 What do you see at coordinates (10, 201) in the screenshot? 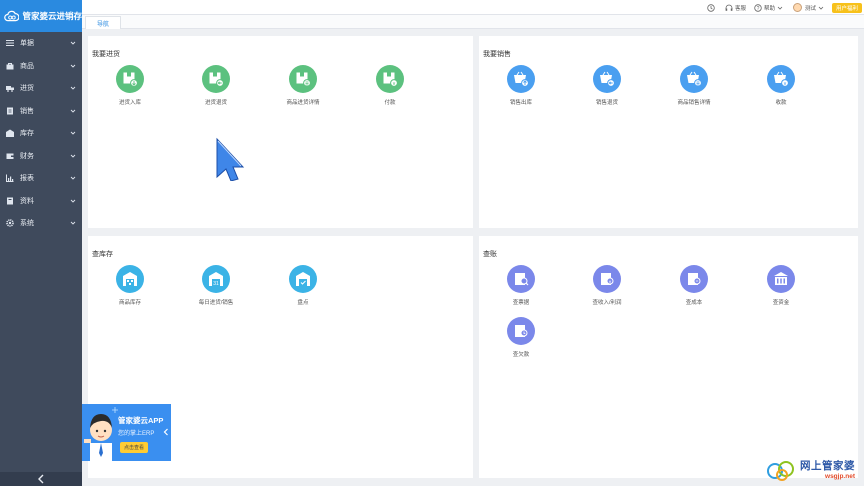
I see `folder-icon` at bounding box center [10, 201].